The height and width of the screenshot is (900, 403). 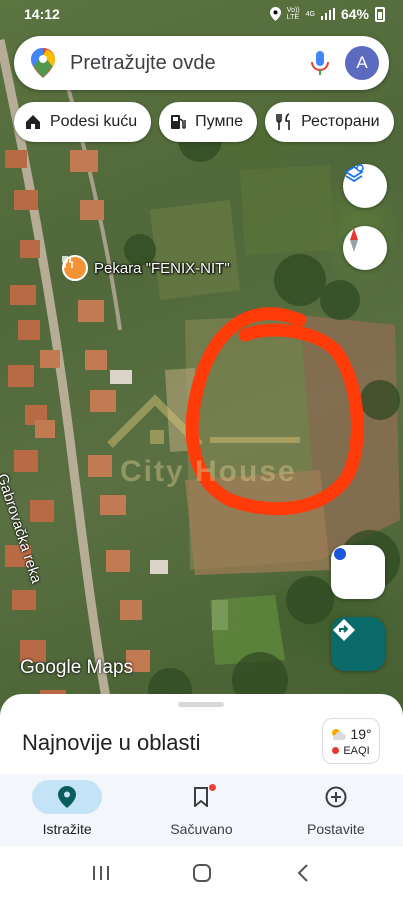 I want to click on restaurant-marker-icon, so click(x=75, y=268).